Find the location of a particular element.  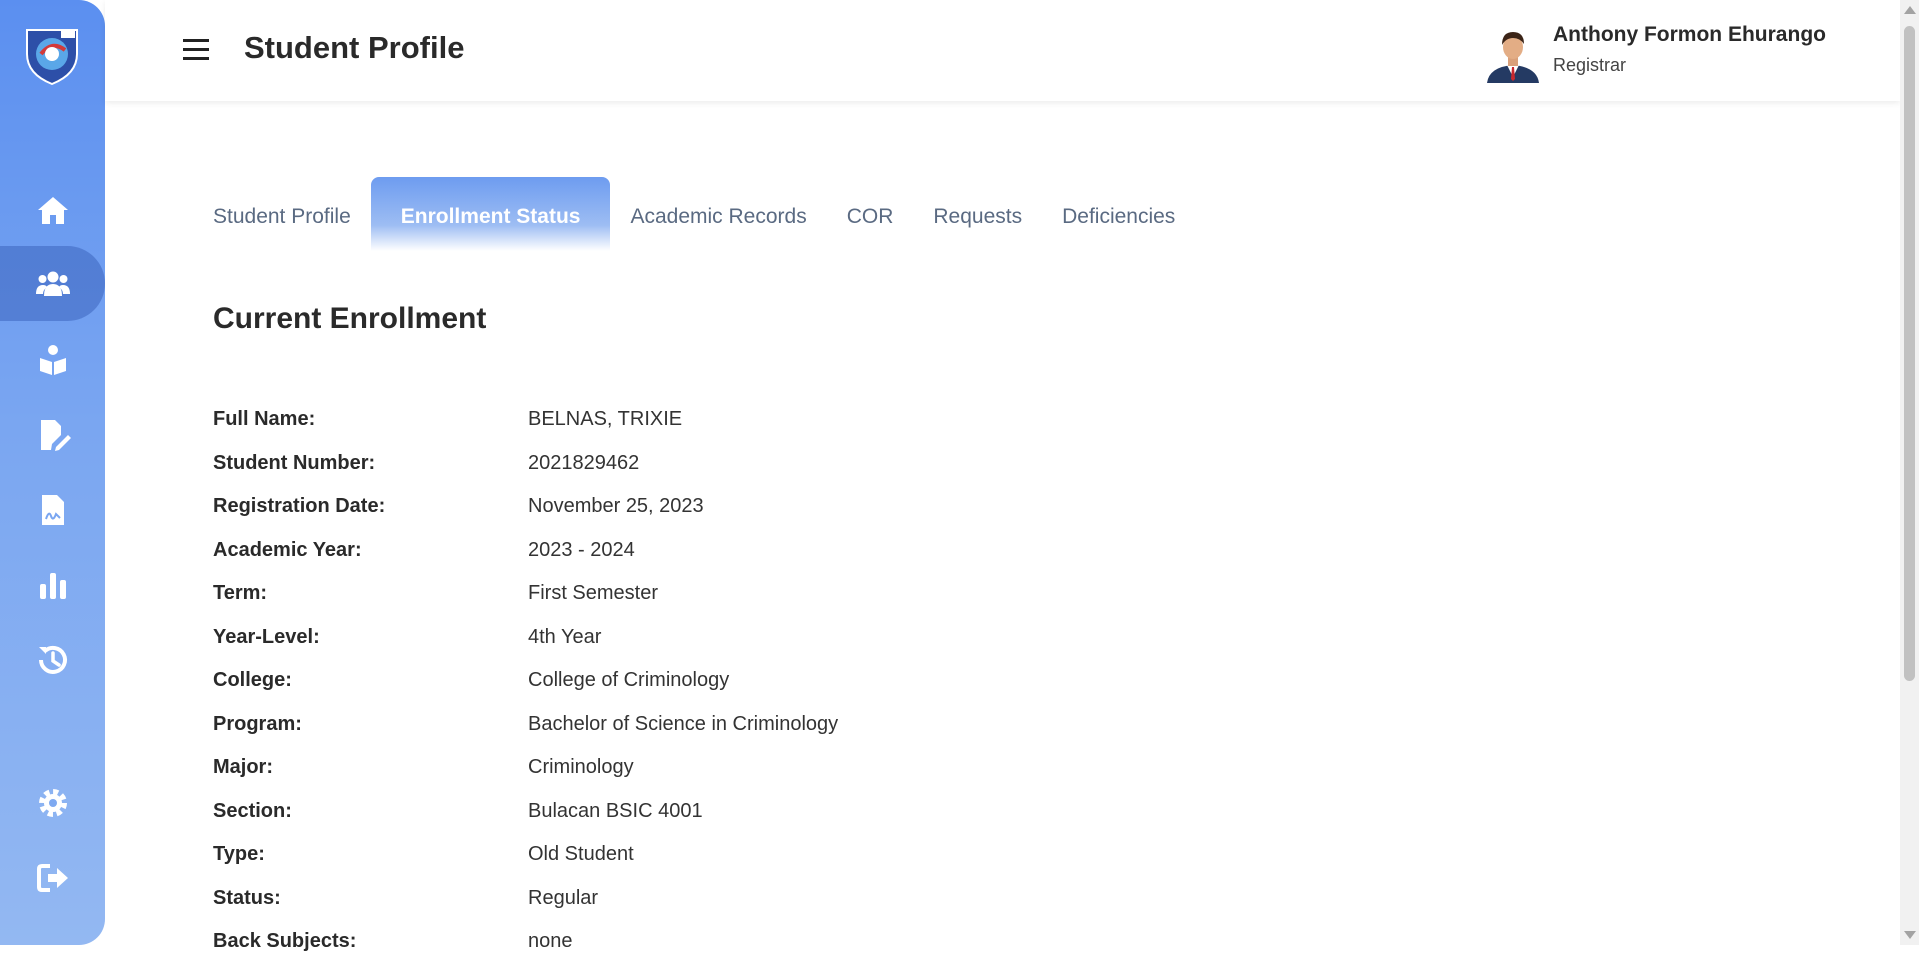

file-signature-icon is located at coordinates (52, 509).